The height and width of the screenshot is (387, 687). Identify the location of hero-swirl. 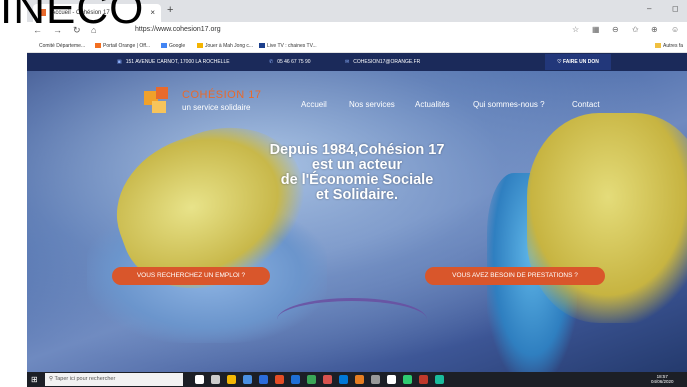
(352, 319).